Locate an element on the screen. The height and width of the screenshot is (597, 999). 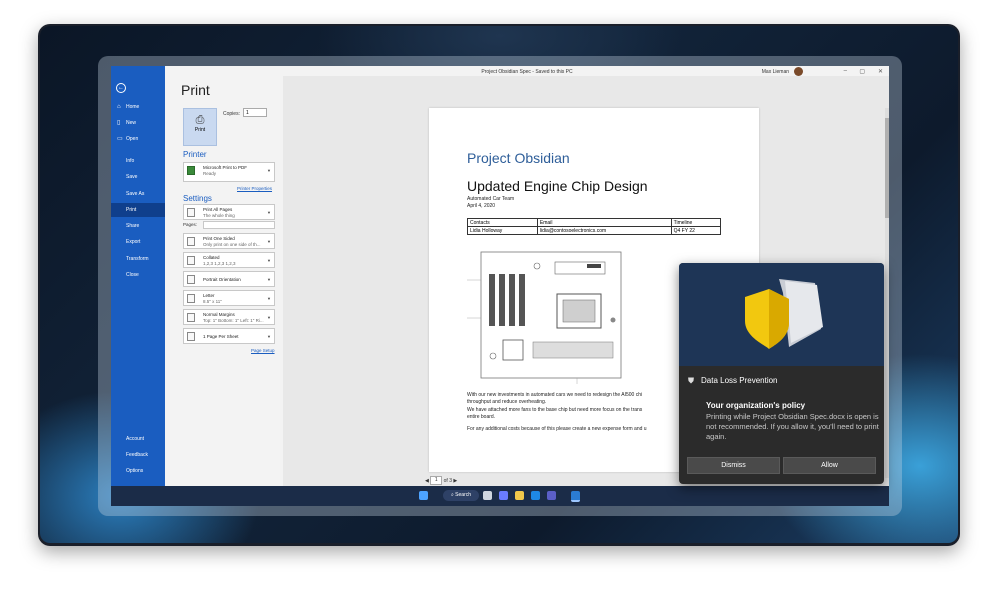
mail-icon is located at coordinates (535, 495).